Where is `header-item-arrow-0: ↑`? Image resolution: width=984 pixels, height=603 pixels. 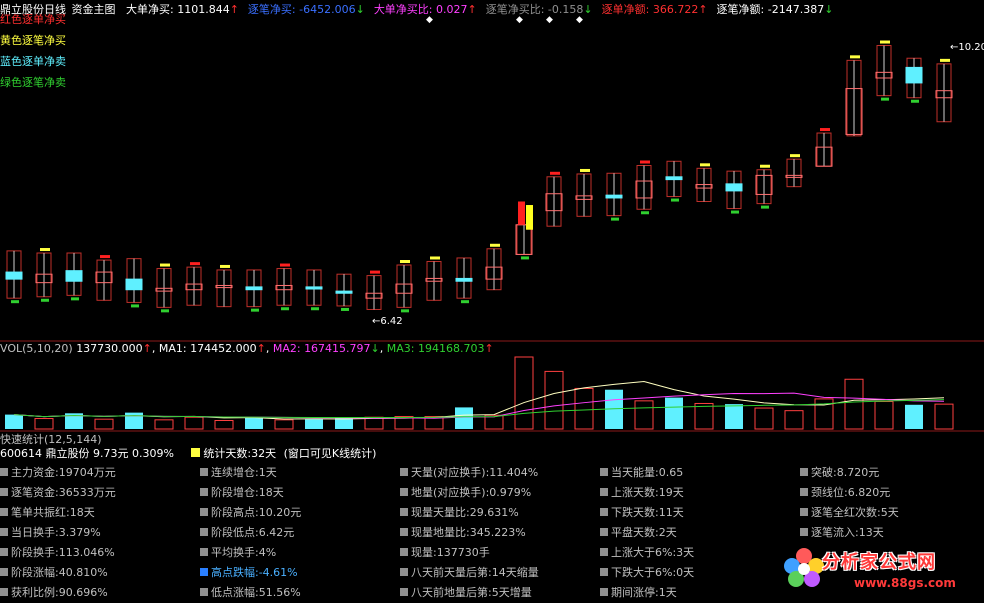
header-item-arrow-0: ↑ is located at coordinates (234, 9).